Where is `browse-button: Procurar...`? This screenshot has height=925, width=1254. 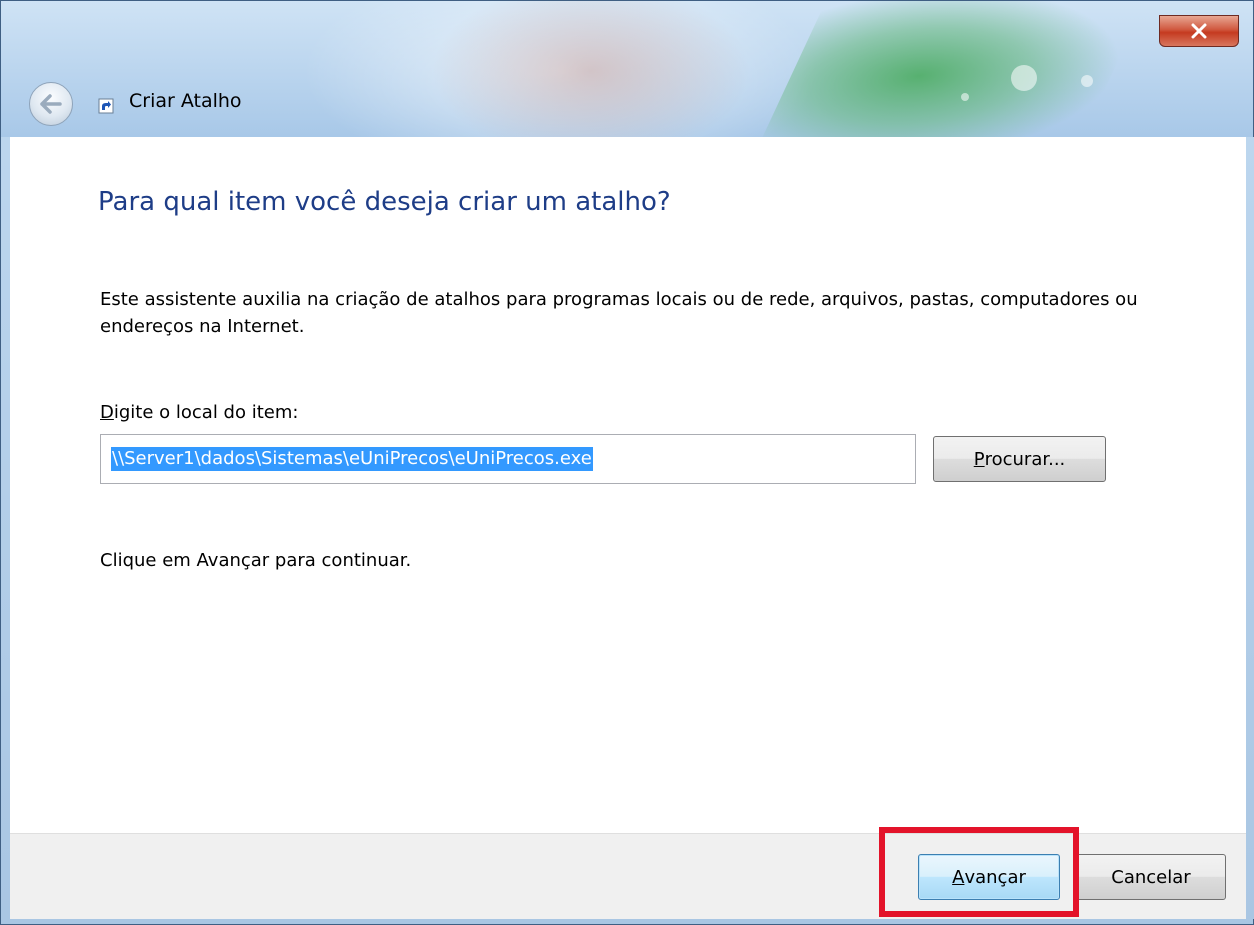 browse-button: Procurar... is located at coordinates (1019, 459).